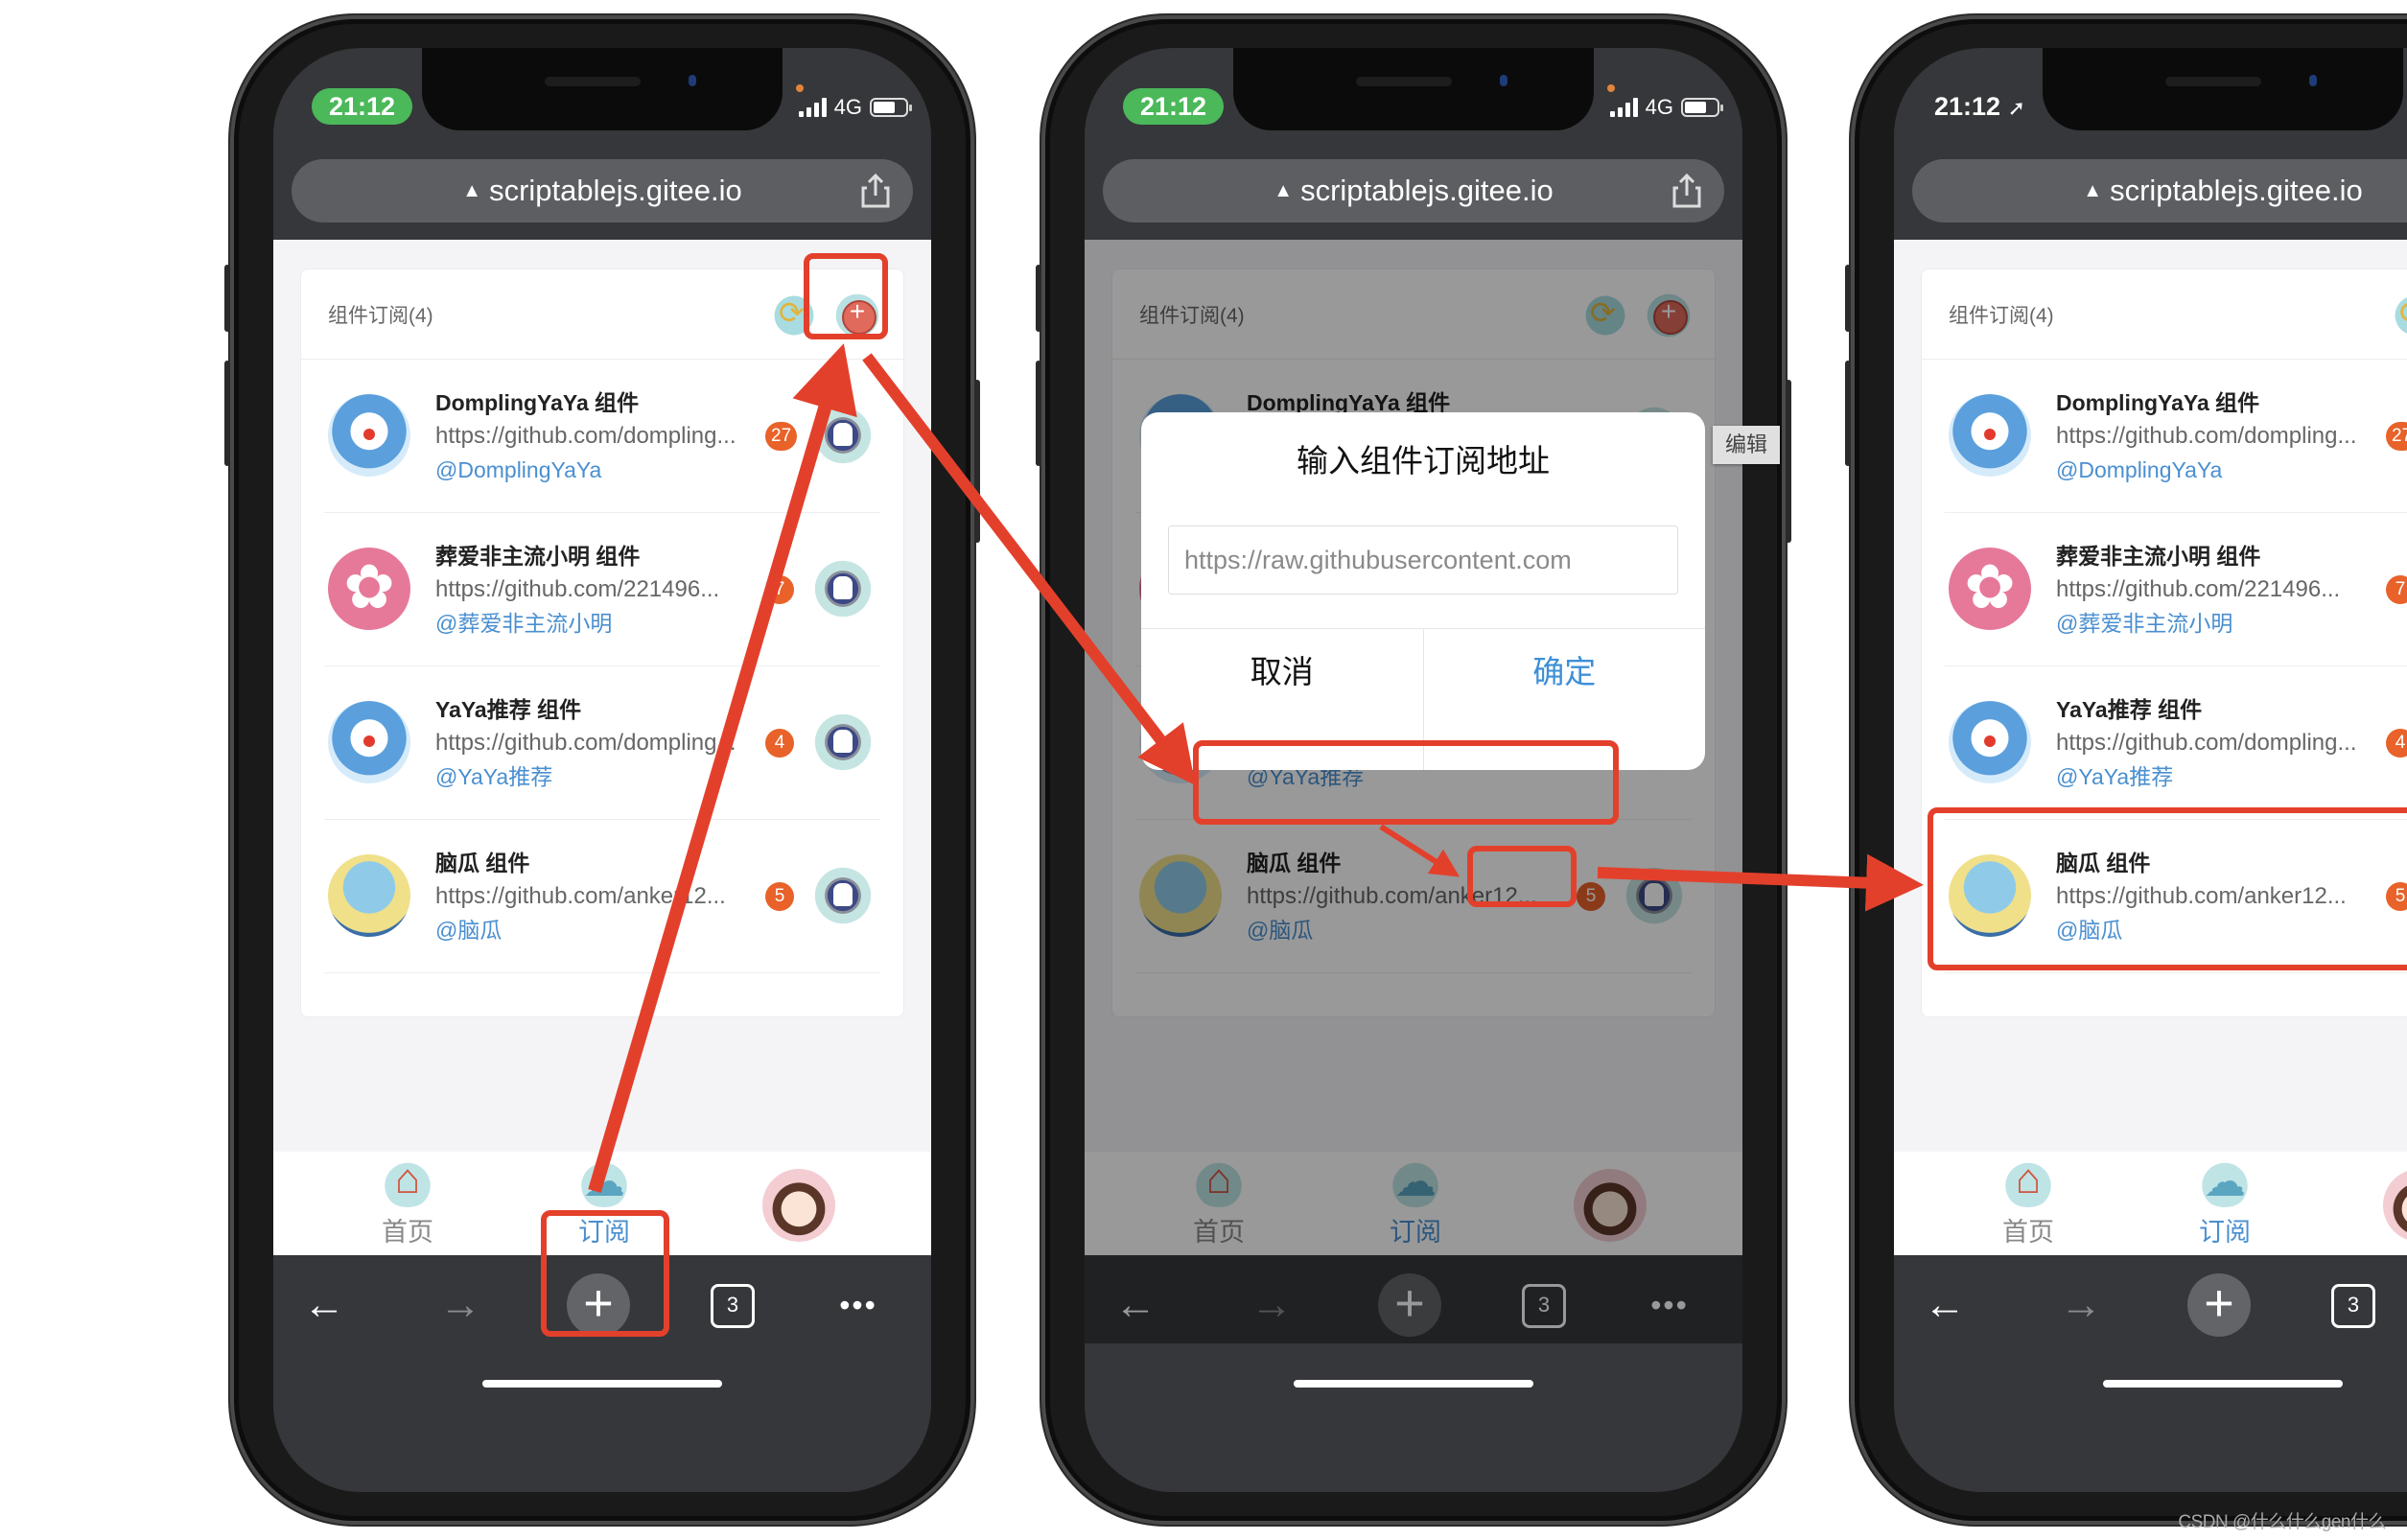  Describe the element at coordinates (1659, 107) in the screenshot. I see `network-type: 4G` at that location.